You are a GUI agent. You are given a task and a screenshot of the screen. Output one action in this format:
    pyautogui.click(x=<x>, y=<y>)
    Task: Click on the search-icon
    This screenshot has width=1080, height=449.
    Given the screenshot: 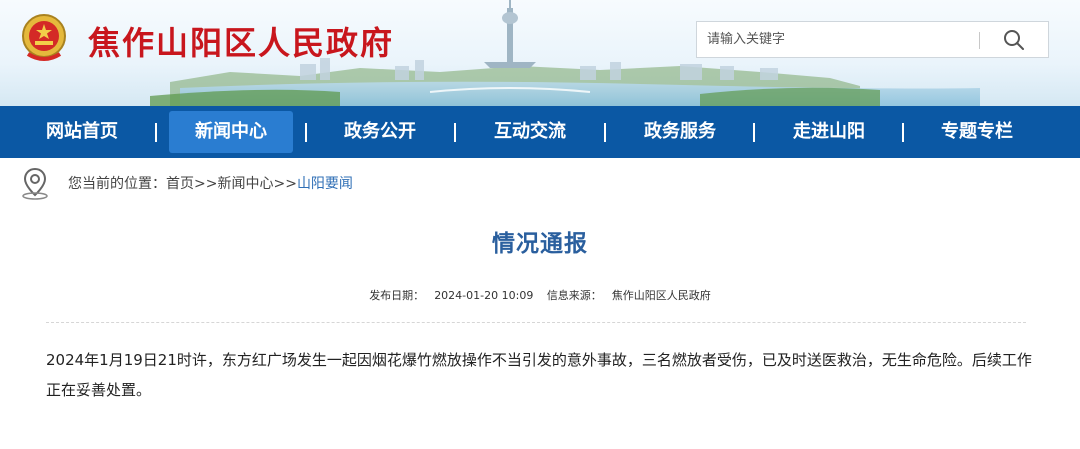 What is the action you would take?
    pyautogui.click(x=1014, y=40)
    